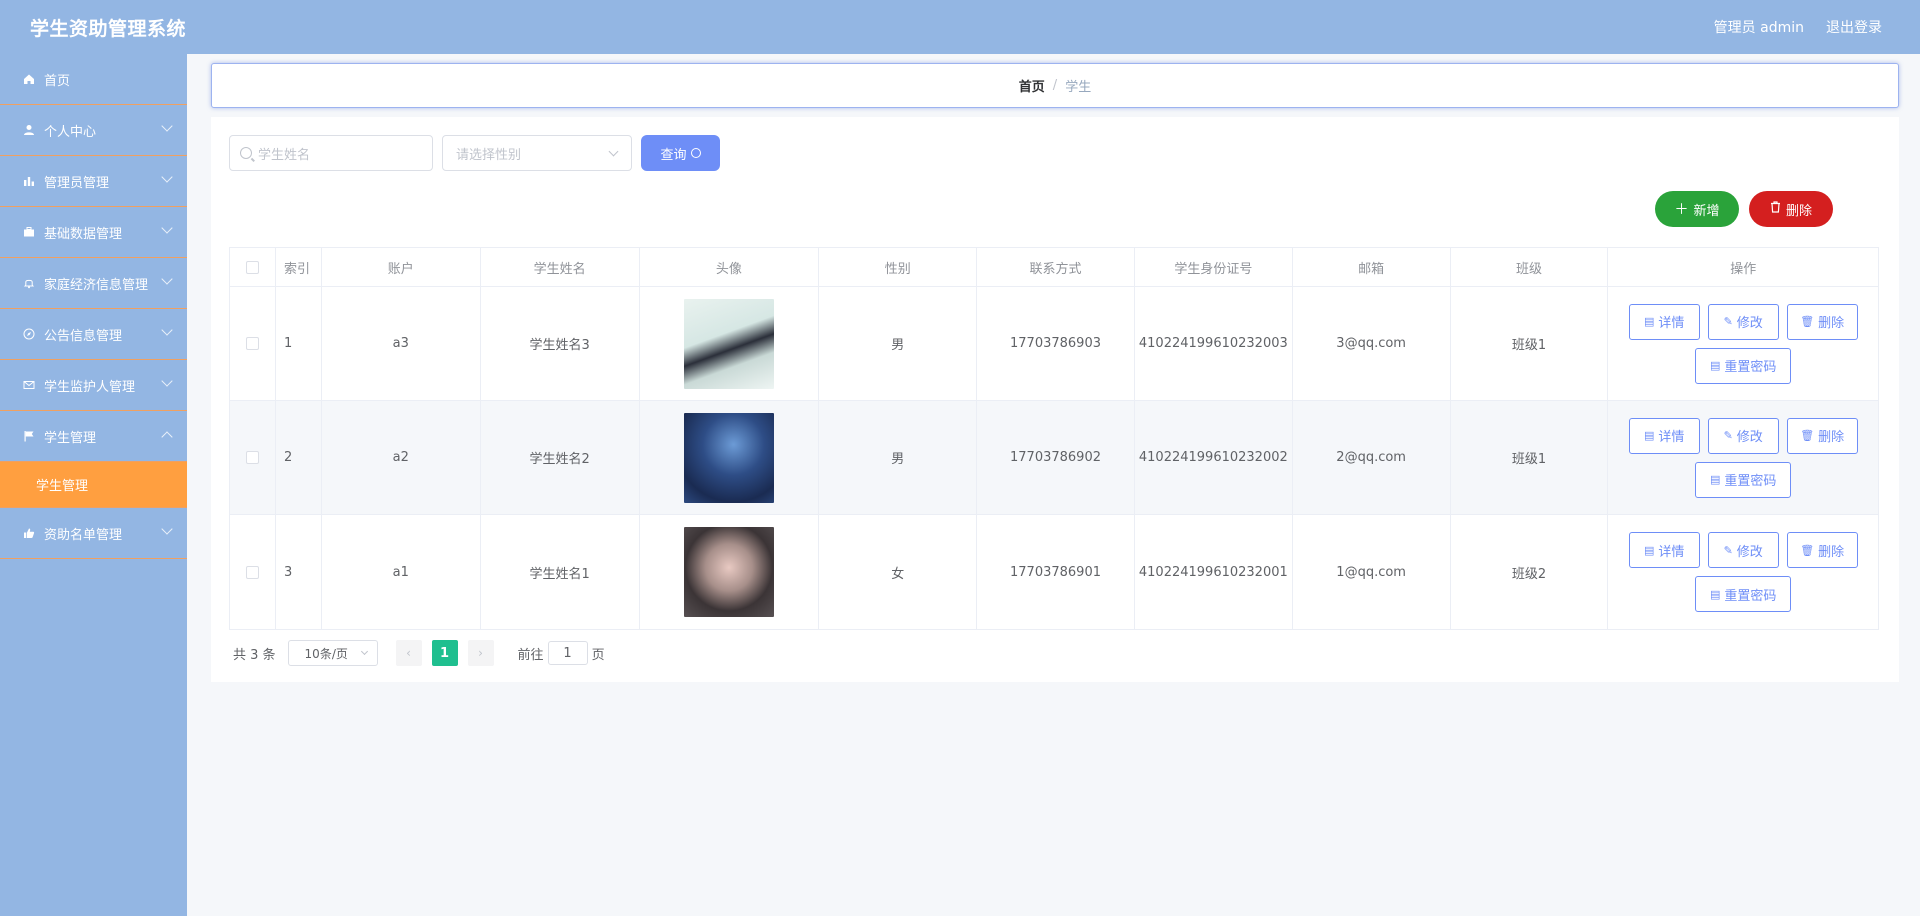 The height and width of the screenshot is (916, 1920). I want to click on sidebar-subitem-student-management: 学生管理, so click(93, 485).